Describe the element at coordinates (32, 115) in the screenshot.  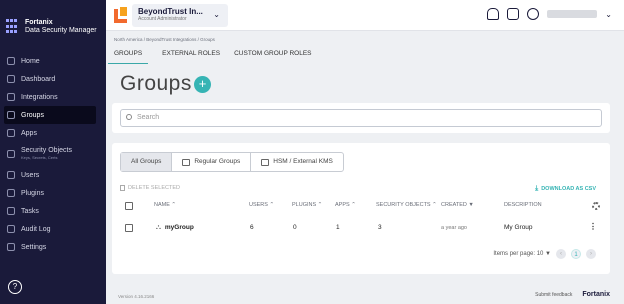
I see `sidebar-item-label: Groups` at that location.